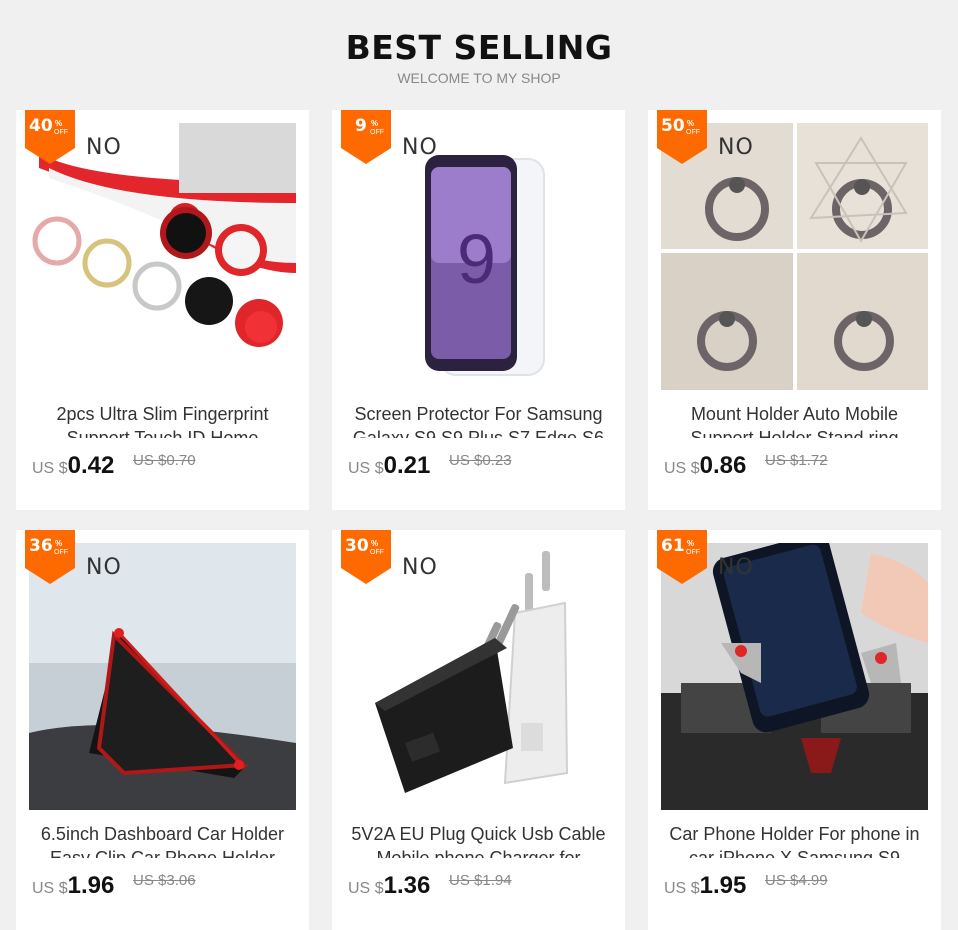 The height and width of the screenshot is (930, 958). Describe the element at coordinates (164, 460) in the screenshot. I see `original-price: US $0.70` at that location.